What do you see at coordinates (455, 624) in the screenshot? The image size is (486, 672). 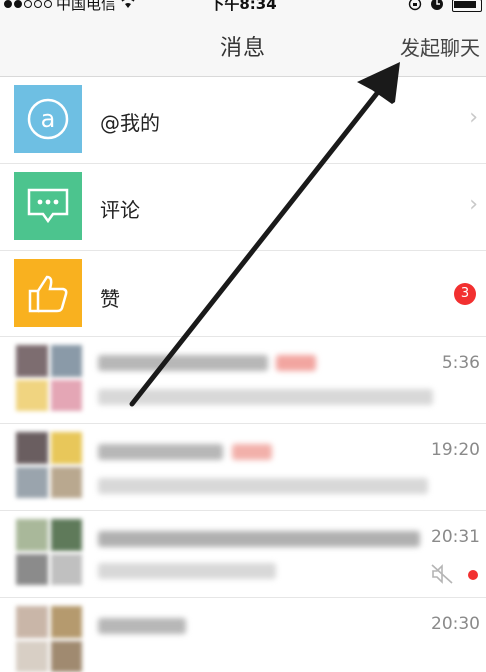 I see `message-time: 20:30` at bounding box center [455, 624].